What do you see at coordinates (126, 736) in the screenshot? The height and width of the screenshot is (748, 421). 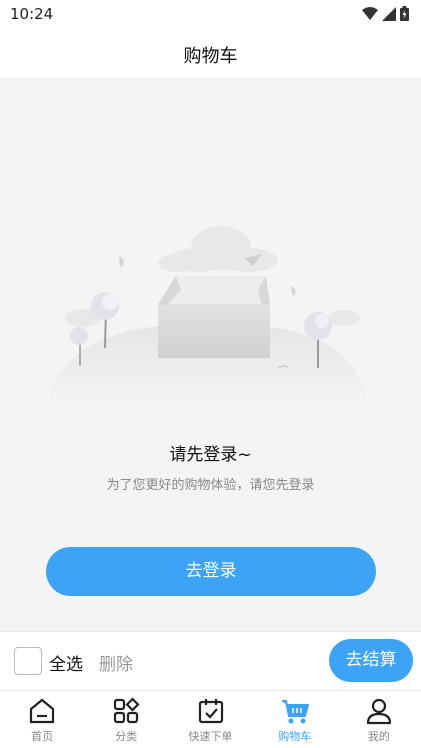 I see `tab-category-label: 分类` at bounding box center [126, 736].